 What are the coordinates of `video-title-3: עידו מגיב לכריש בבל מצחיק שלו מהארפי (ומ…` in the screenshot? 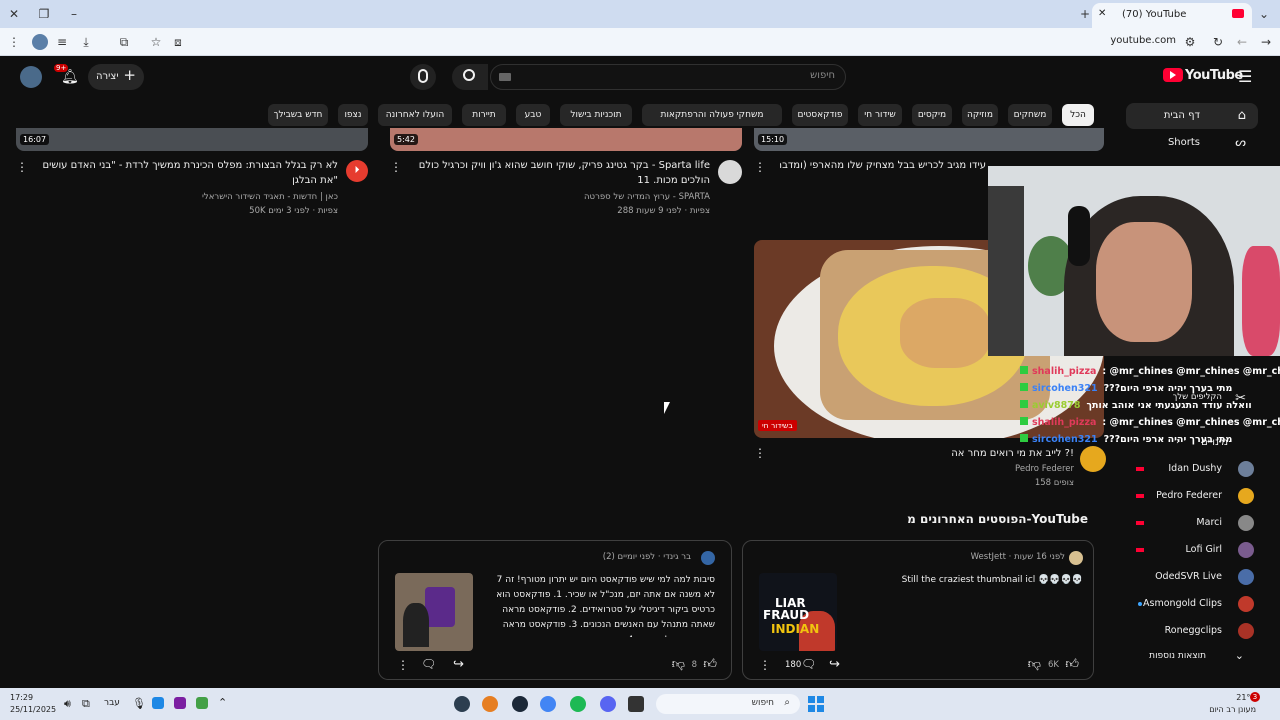 It's located at (883, 166).